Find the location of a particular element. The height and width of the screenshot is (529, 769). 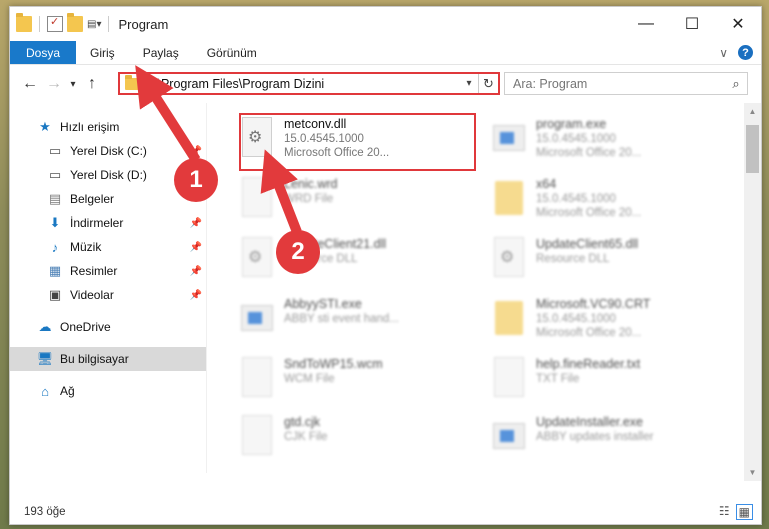

item-count: 193 öğe is located at coordinates (45, 512).